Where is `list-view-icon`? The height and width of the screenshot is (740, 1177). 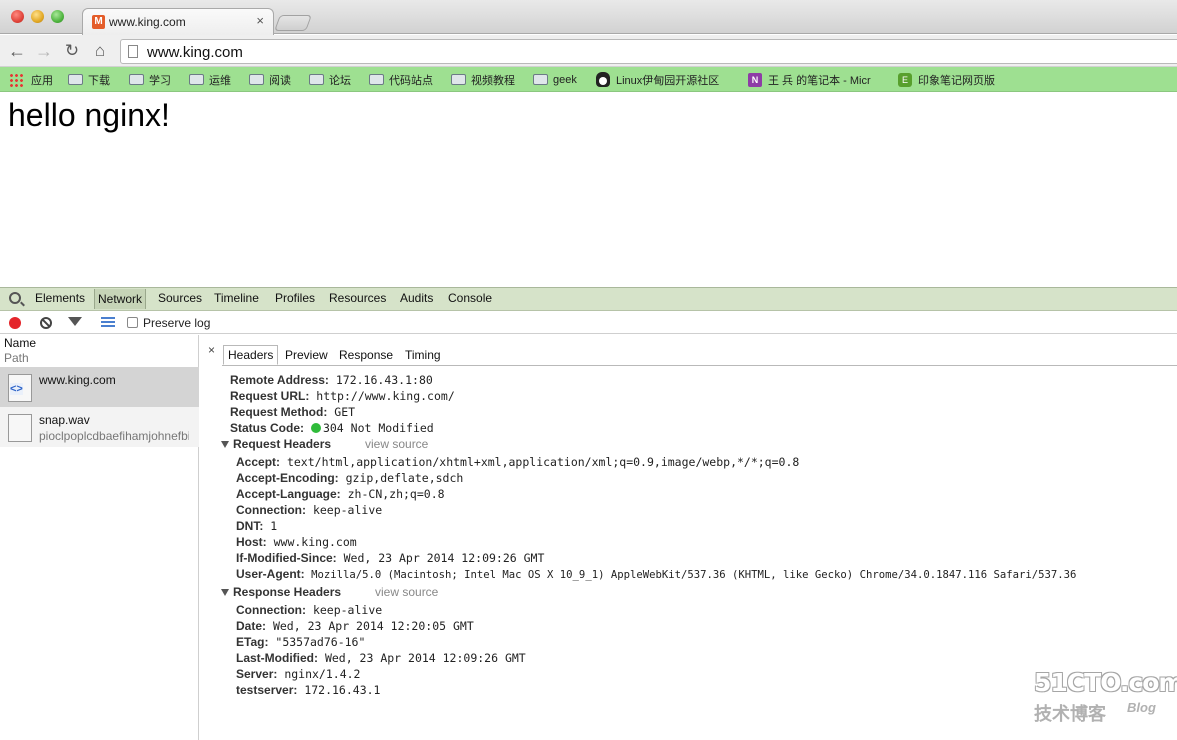 list-view-icon is located at coordinates (108, 322).